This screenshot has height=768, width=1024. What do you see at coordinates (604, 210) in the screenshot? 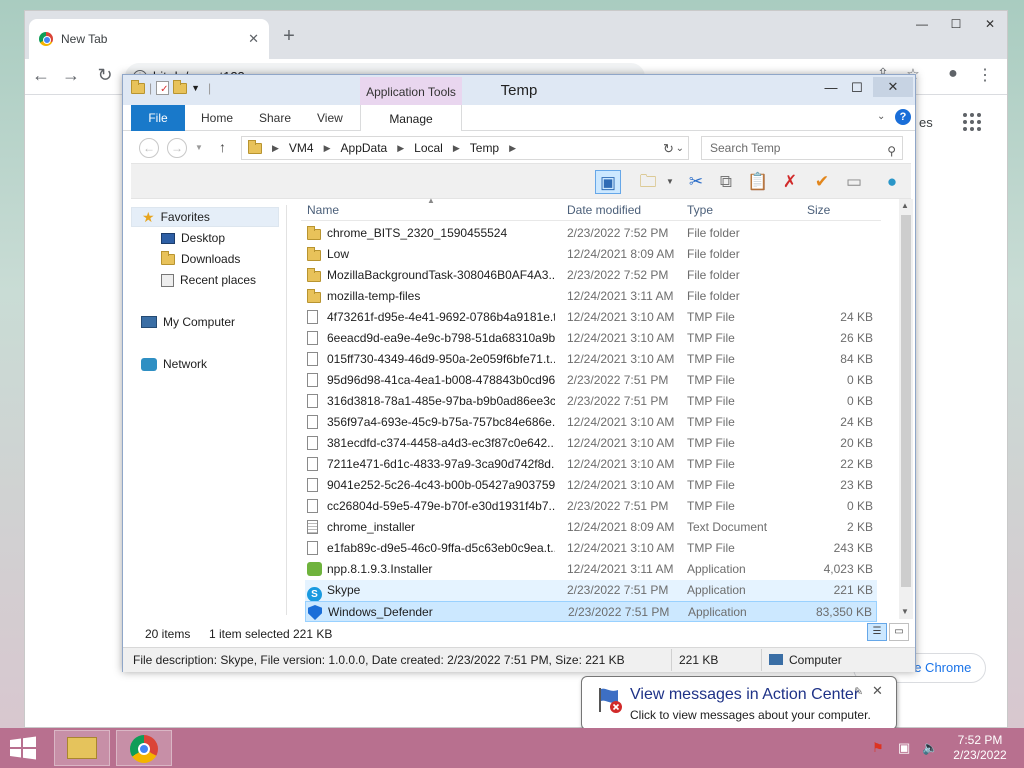
I see `column-date-modified: Date modified` at bounding box center [604, 210].